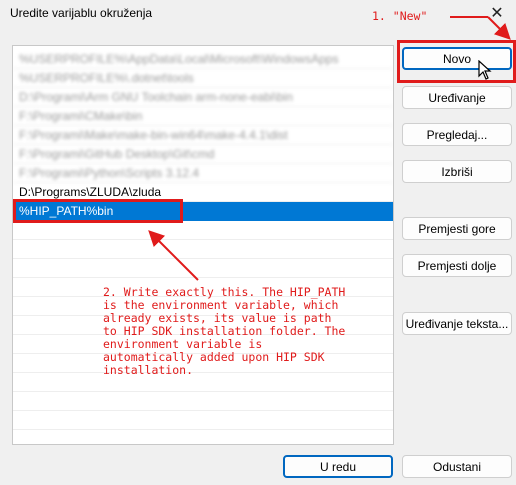 The image size is (516, 485). What do you see at coordinates (400, 16) in the screenshot?
I see `annotation-step-1: 1. "New"` at bounding box center [400, 16].